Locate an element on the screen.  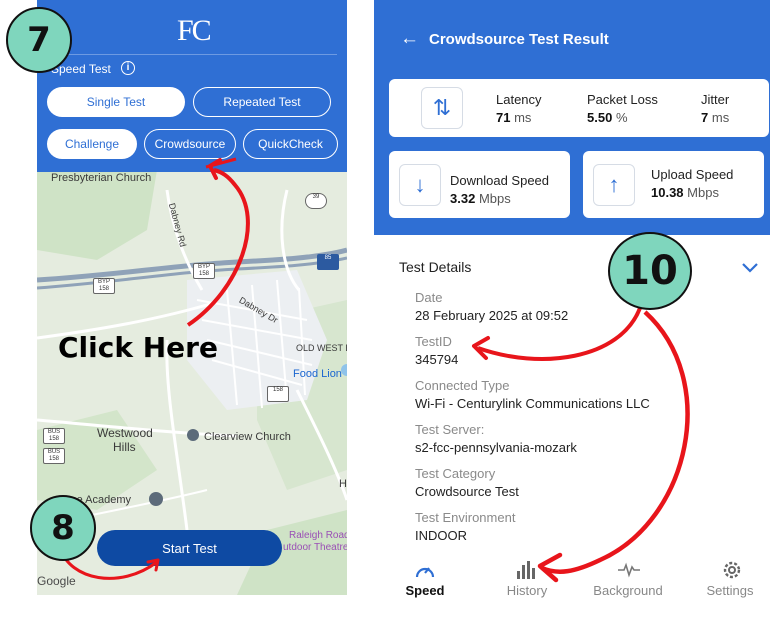
step-8-badge: 8 is located at coordinates (63, 528).